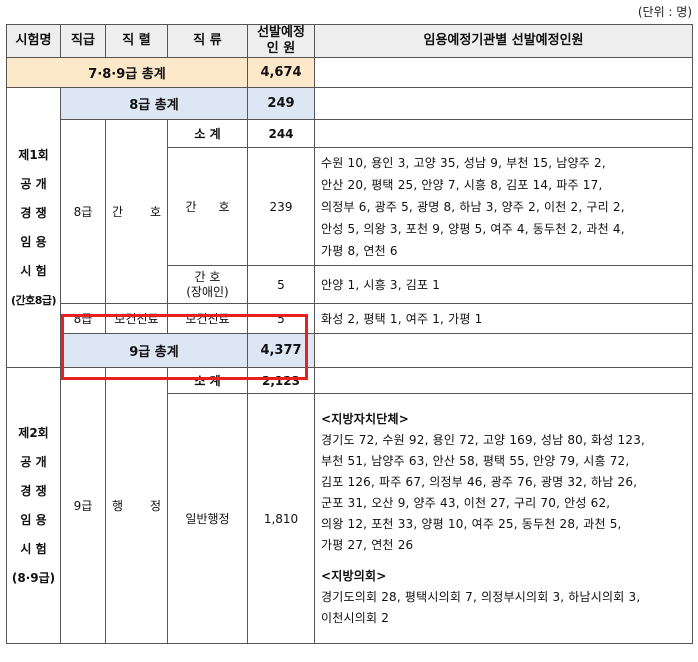 The image size is (698, 662). Describe the element at coordinates (83, 505) in the screenshot. I see `exam2-grade: 9급` at that location.